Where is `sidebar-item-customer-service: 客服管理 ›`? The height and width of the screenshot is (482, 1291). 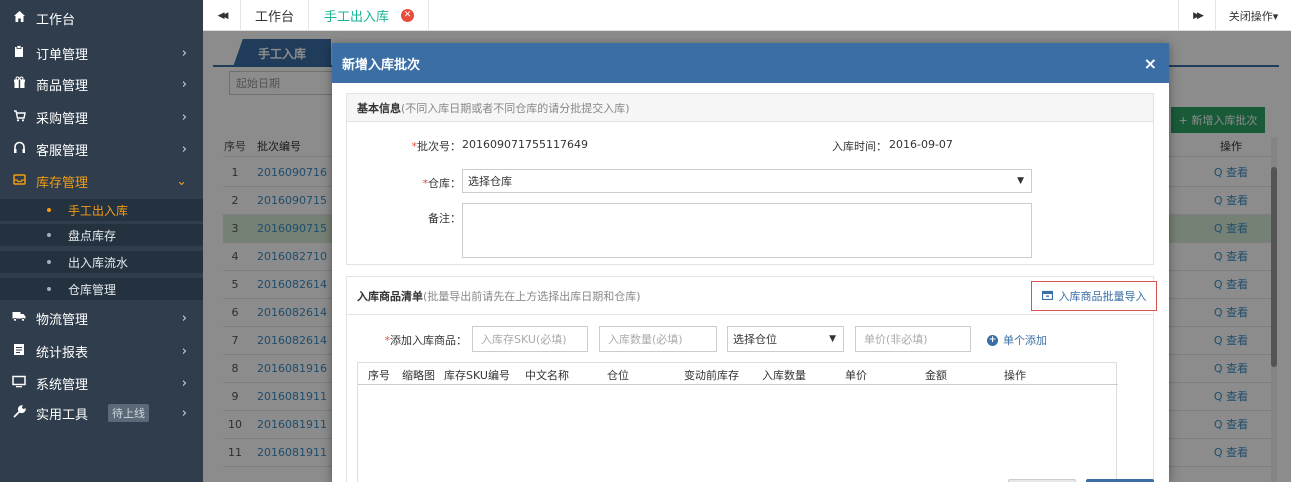 sidebar-item-customer-service: 客服管理 › is located at coordinates (101, 149).